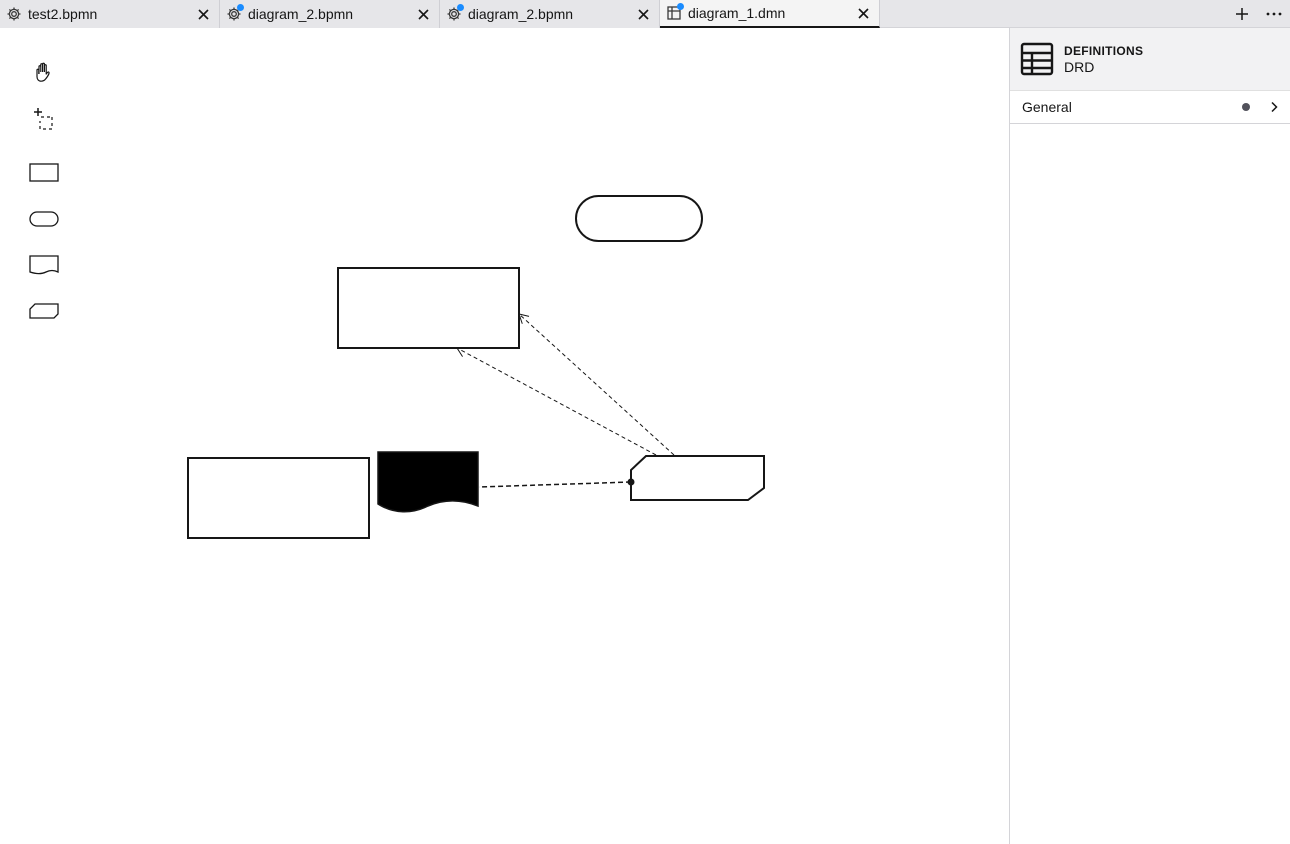  I want to click on more-options-button, so click(1274, 14).